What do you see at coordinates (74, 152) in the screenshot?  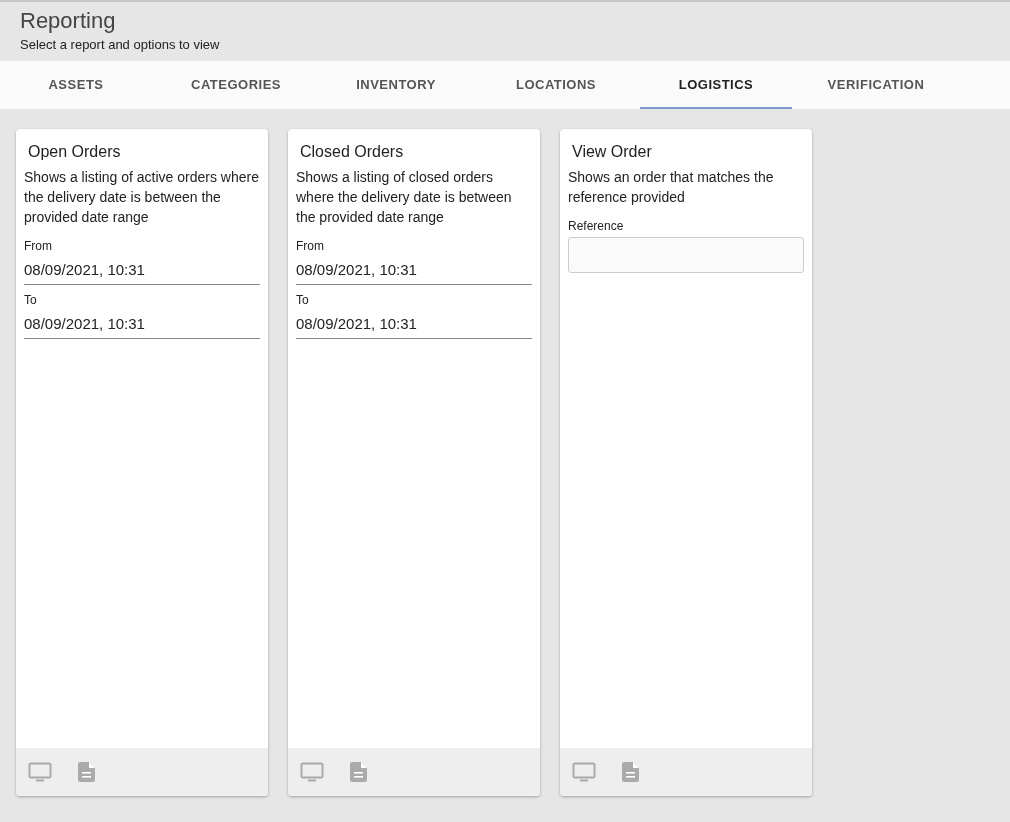 I see `card-title: Open Orders` at bounding box center [74, 152].